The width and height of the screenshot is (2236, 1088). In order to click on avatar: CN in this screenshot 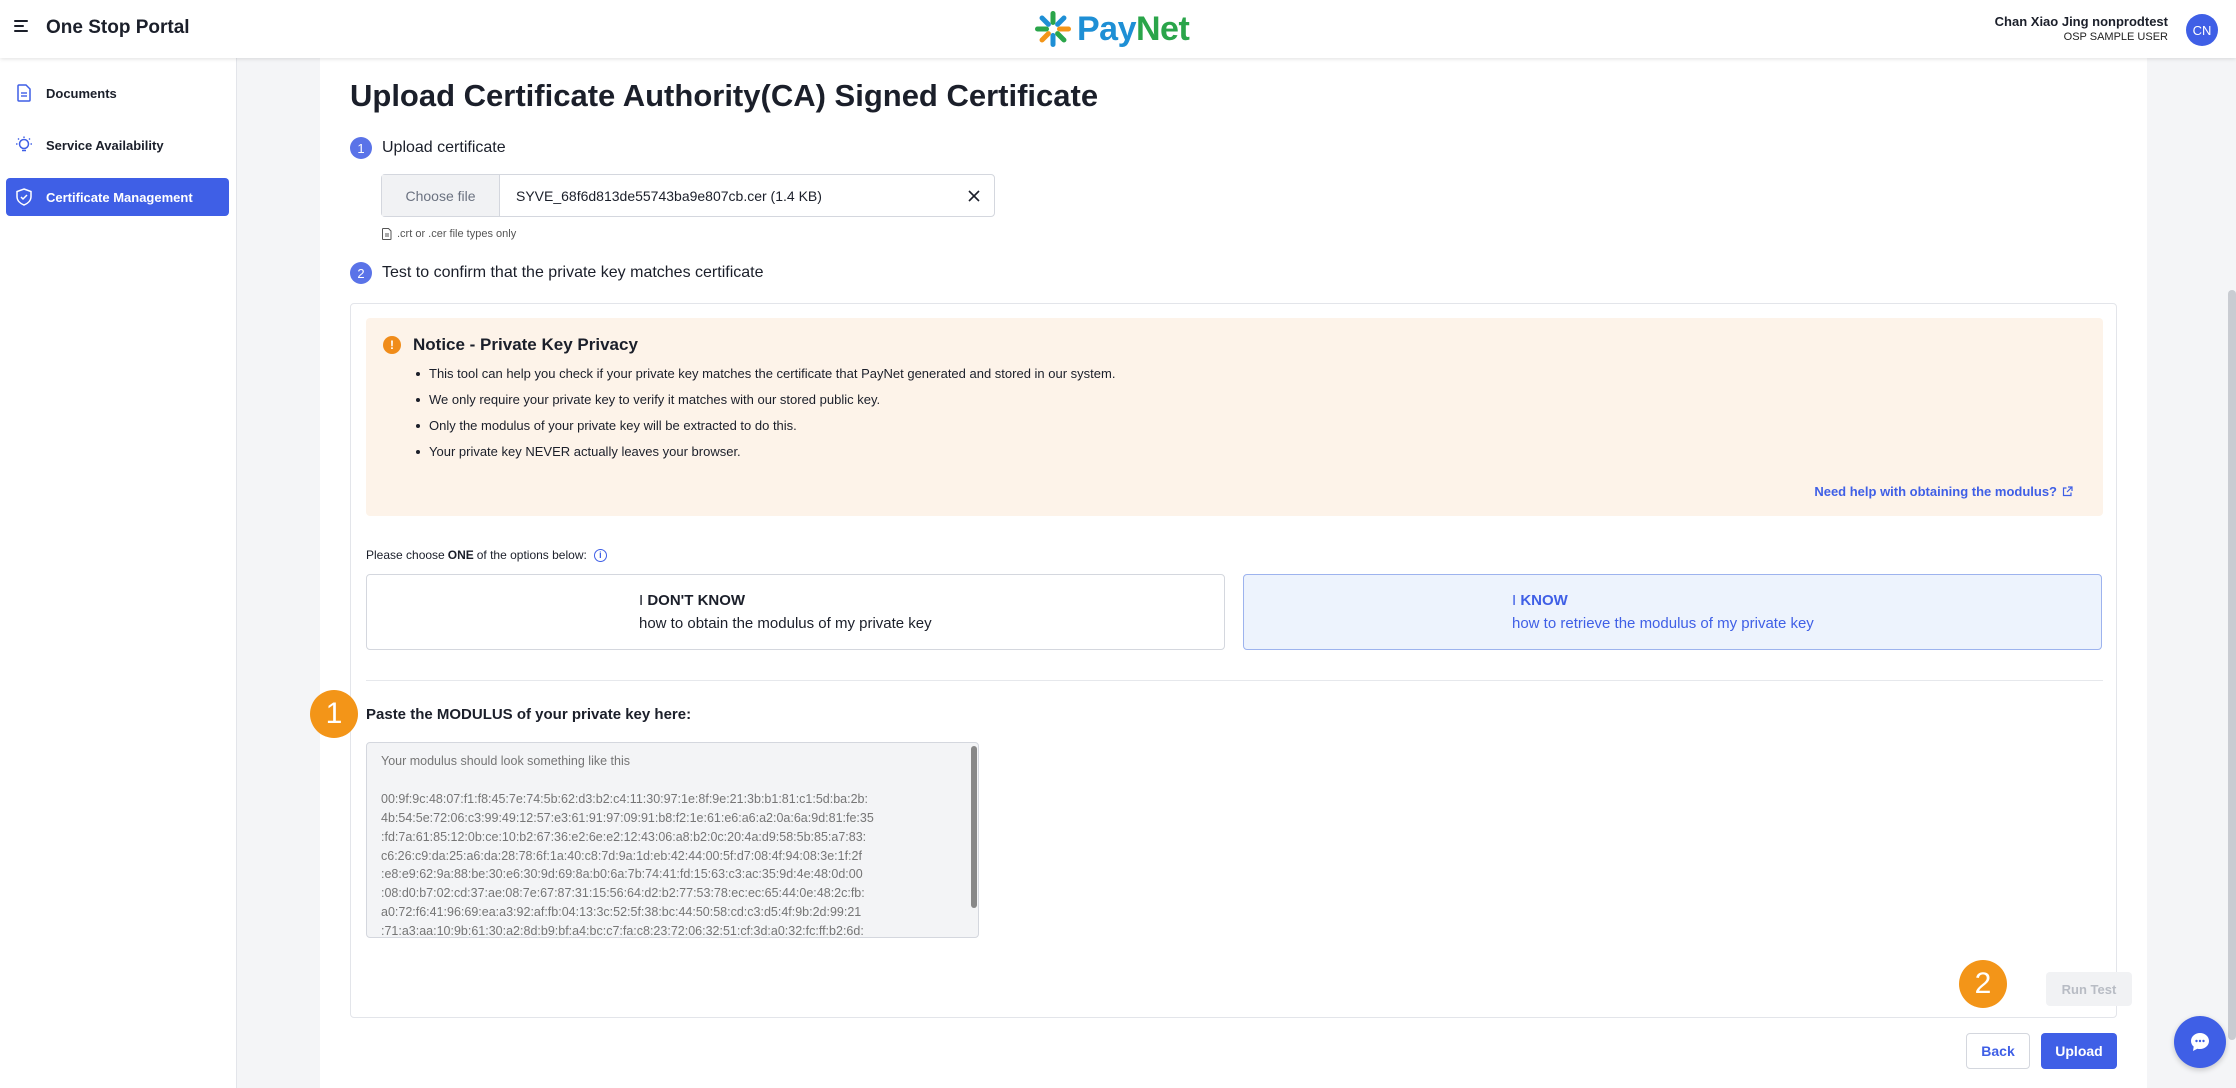, I will do `click(2202, 30)`.